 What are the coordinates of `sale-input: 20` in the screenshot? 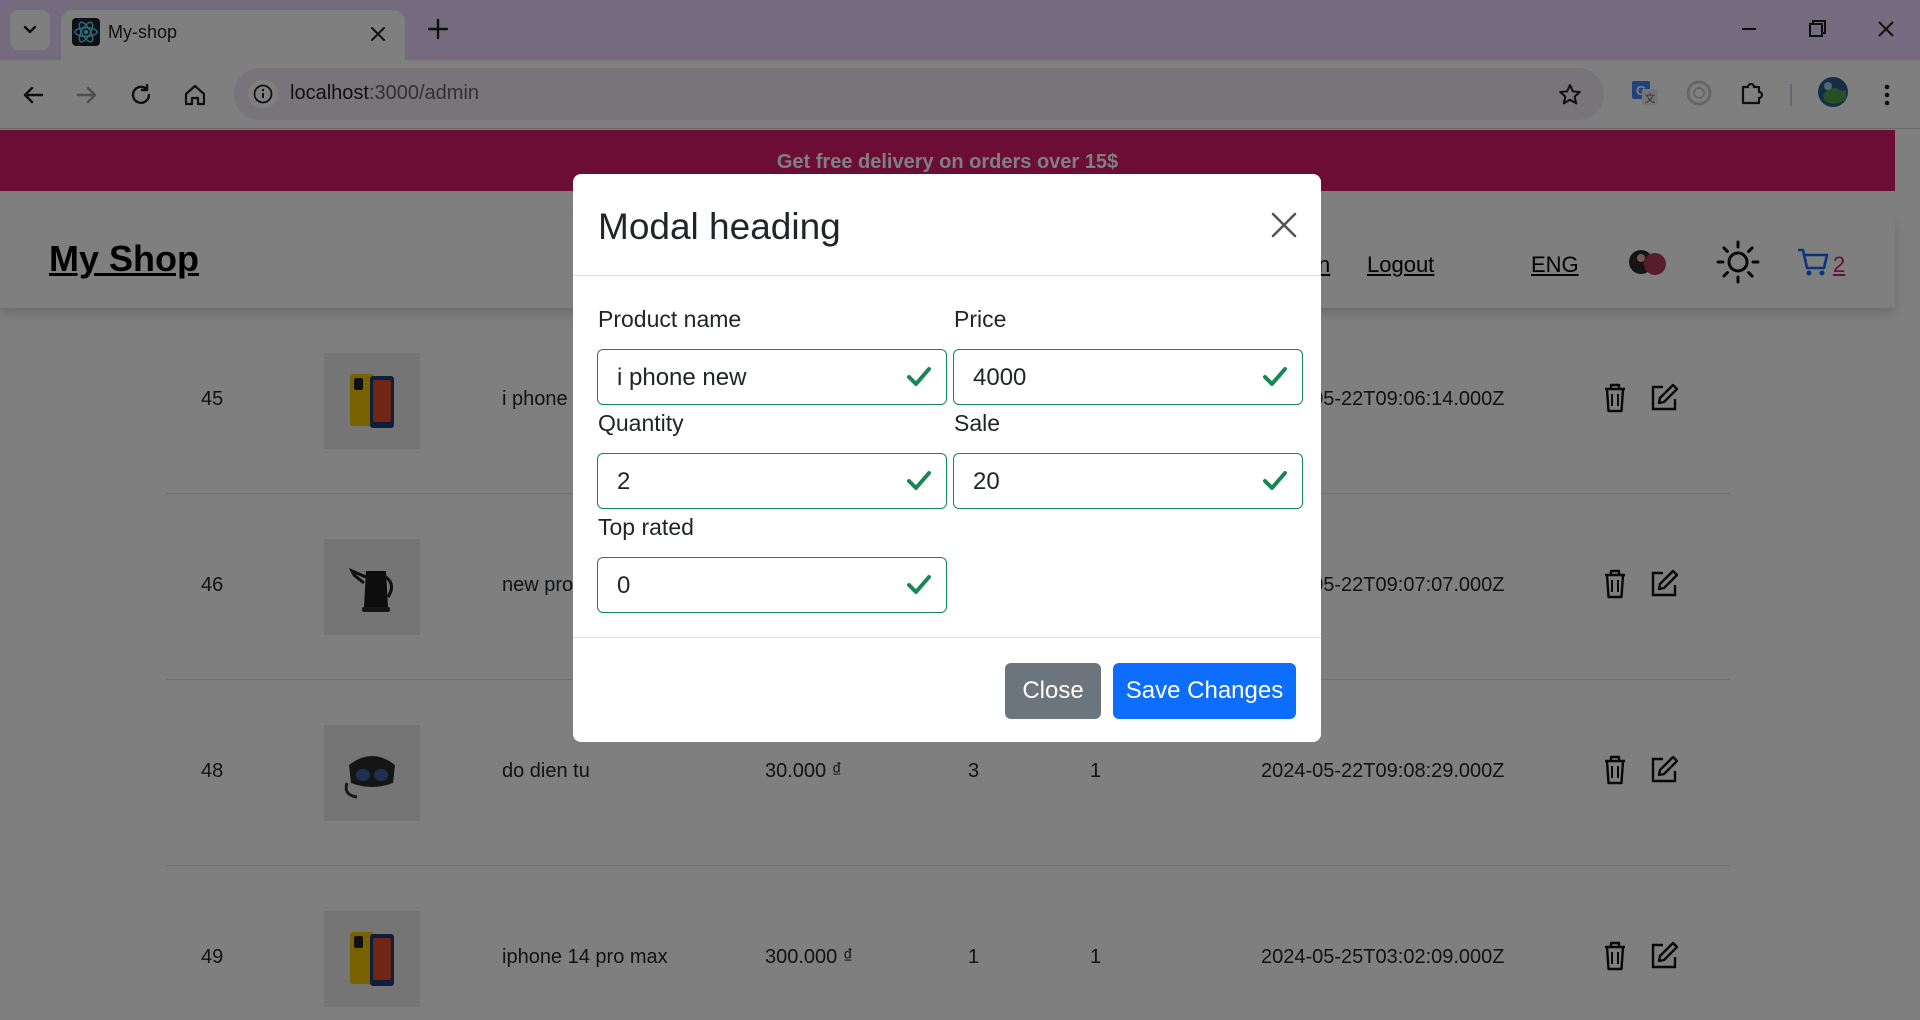 It's located at (1128, 481).